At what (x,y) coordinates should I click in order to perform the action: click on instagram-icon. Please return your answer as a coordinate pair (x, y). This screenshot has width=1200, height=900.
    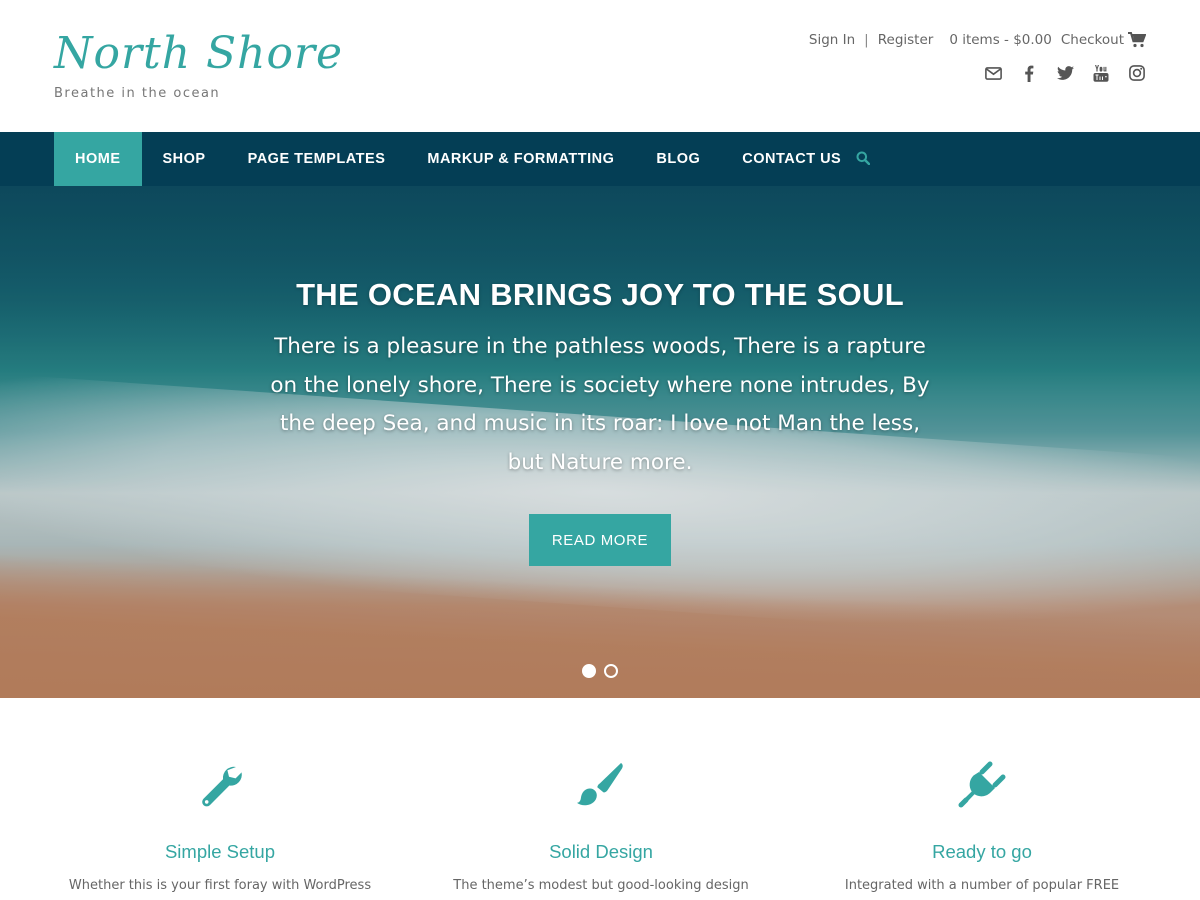
    Looking at the image, I should click on (1137, 73).